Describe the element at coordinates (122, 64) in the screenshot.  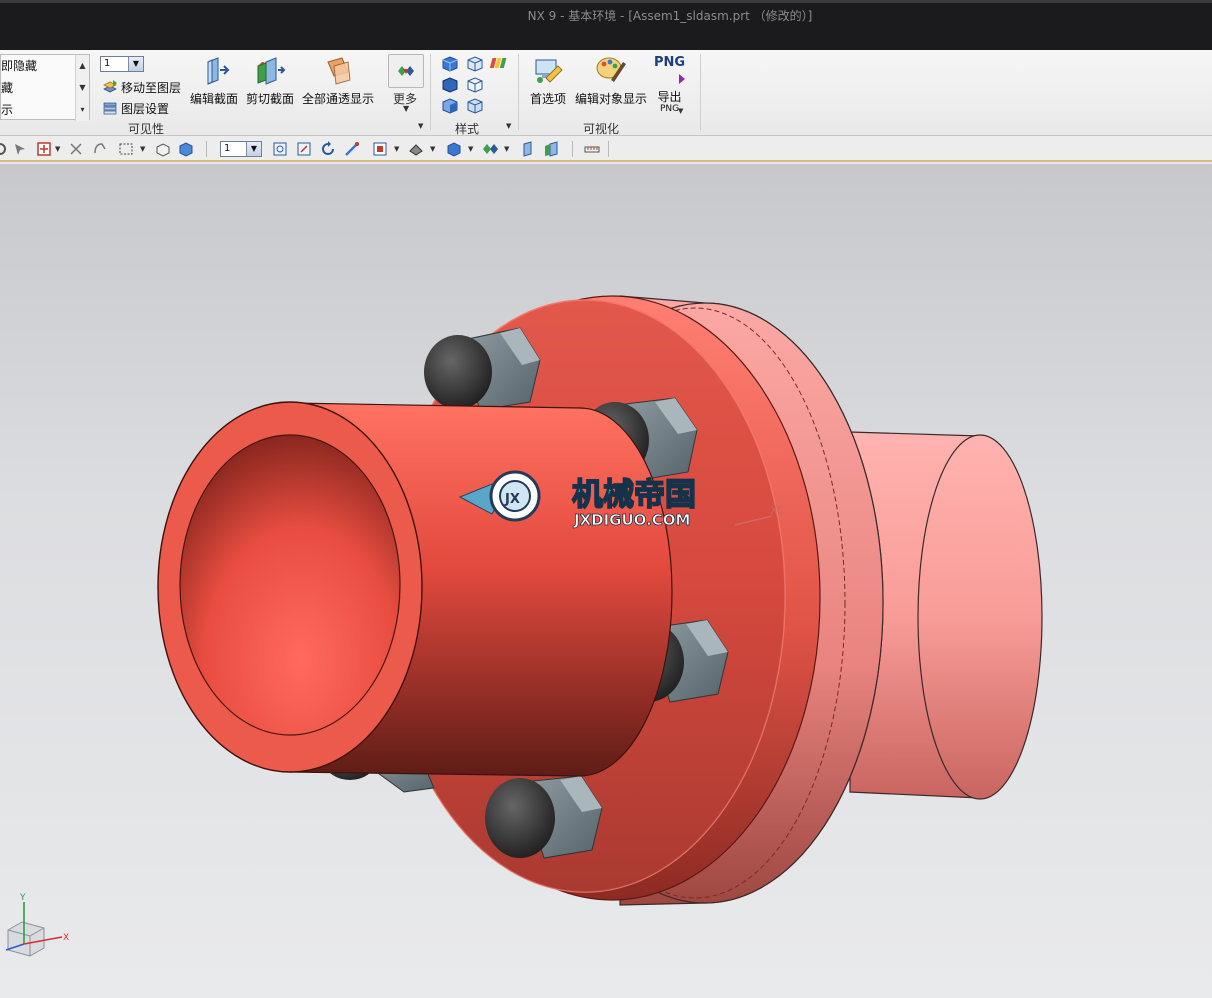
I see `layer-combo: 1 ▼` at that location.